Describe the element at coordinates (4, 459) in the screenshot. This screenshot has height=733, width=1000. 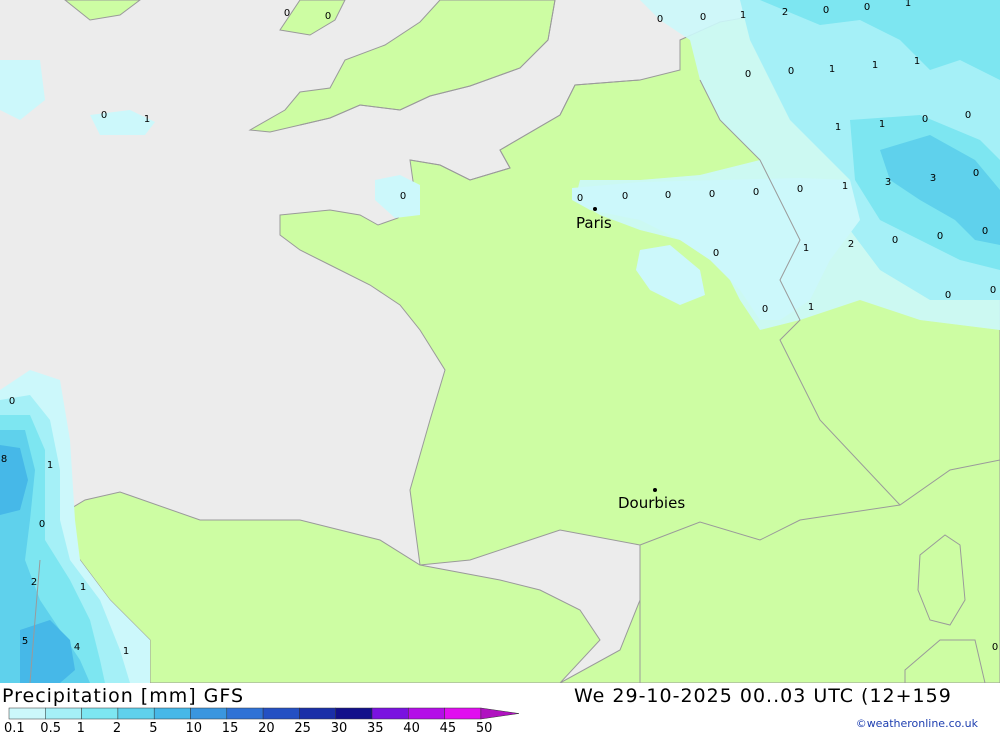
I see `grid-value: 8` at that location.